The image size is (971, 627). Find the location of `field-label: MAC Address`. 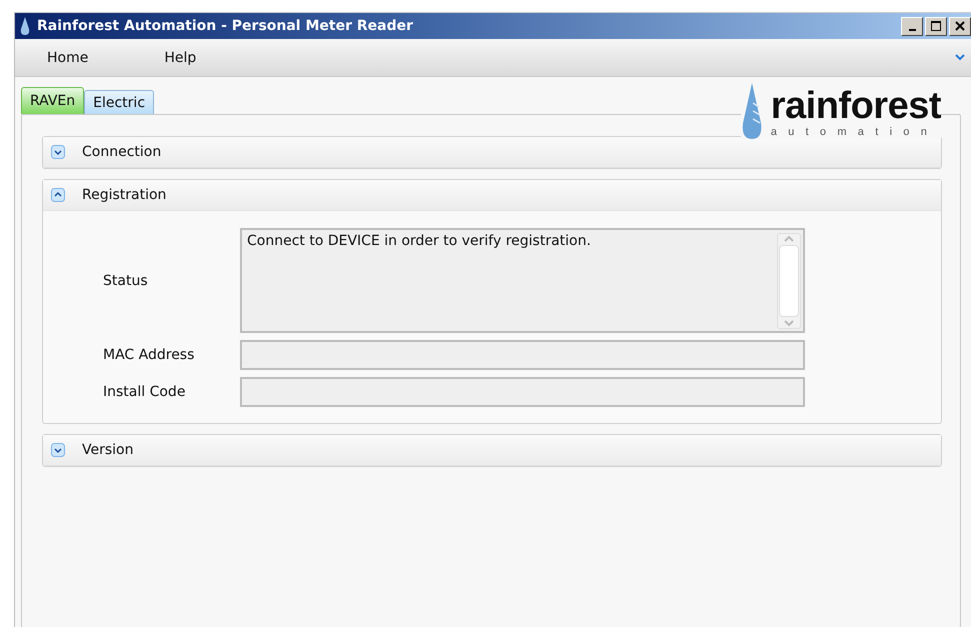

field-label: MAC Address is located at coordinates (149, 355).